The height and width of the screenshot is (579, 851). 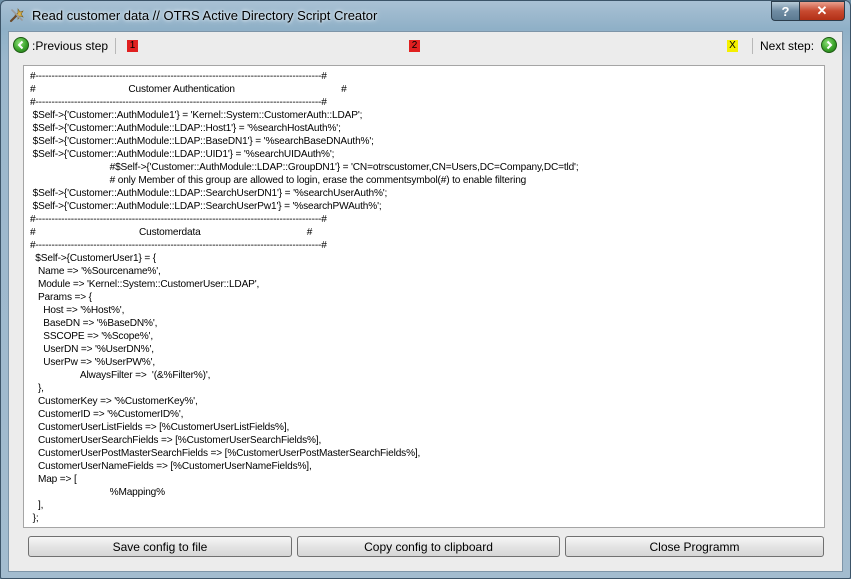 What do you see at coordinates (822, 11) in the screenshot?
I see `close-window-button: ✕` at bounding box center [822, 11].